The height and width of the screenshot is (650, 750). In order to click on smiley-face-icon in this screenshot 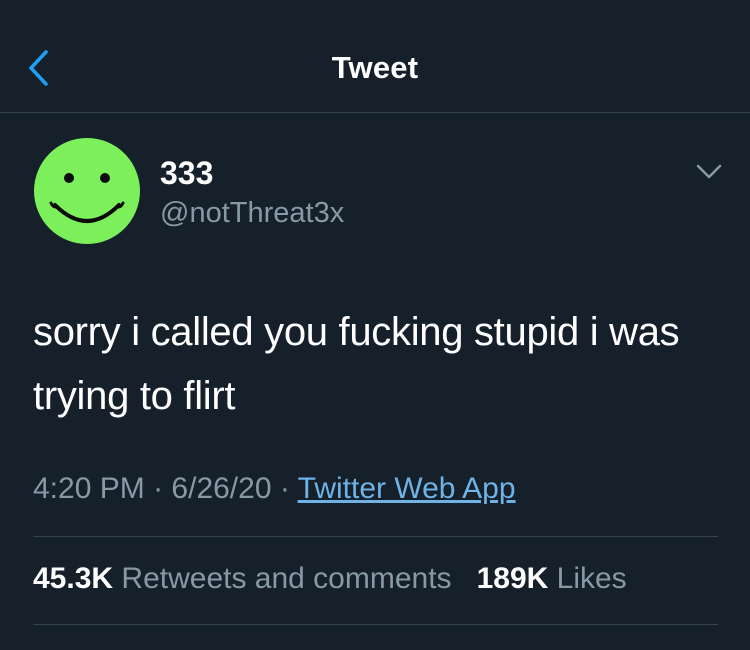, I will do `click(87, 191)`.